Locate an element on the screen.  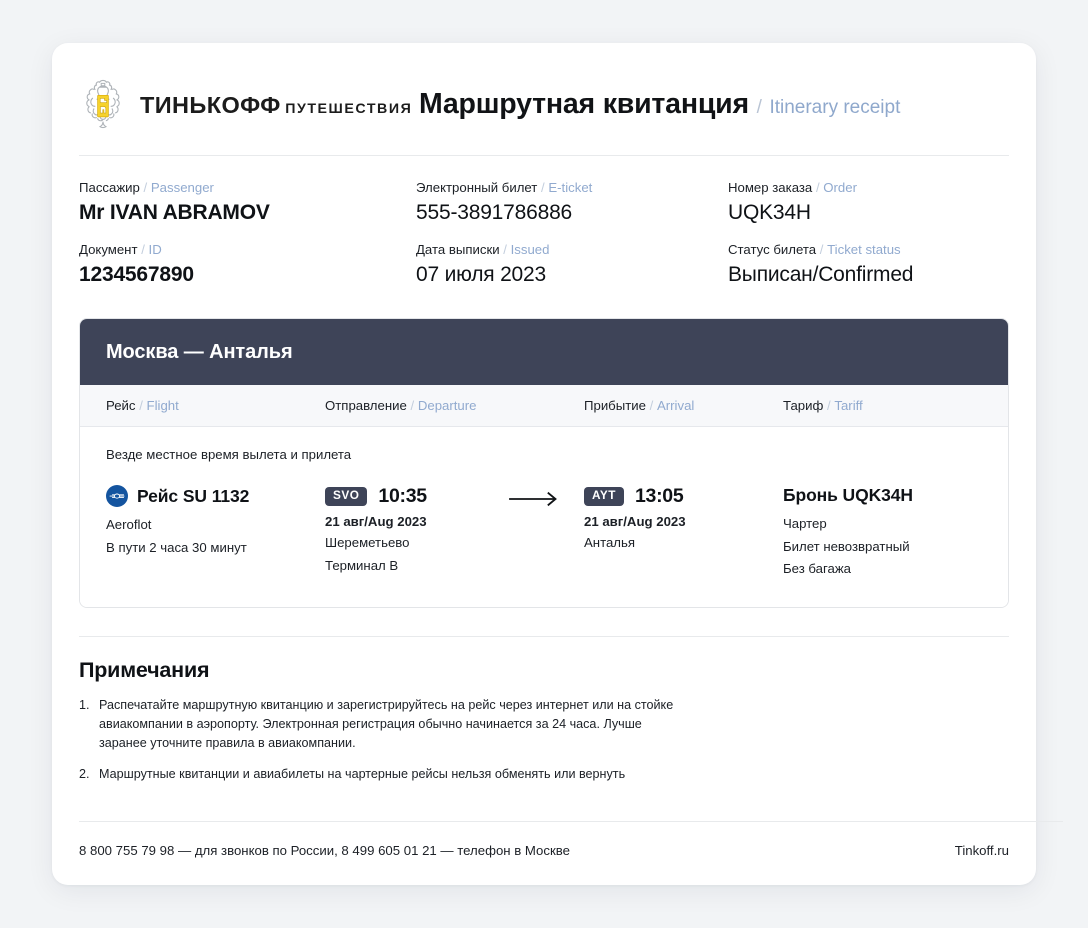
brand-wordmark: ТИНЬКОФФ ПУТЕШЕСТВИЯ is located at coordinates (276, 104).